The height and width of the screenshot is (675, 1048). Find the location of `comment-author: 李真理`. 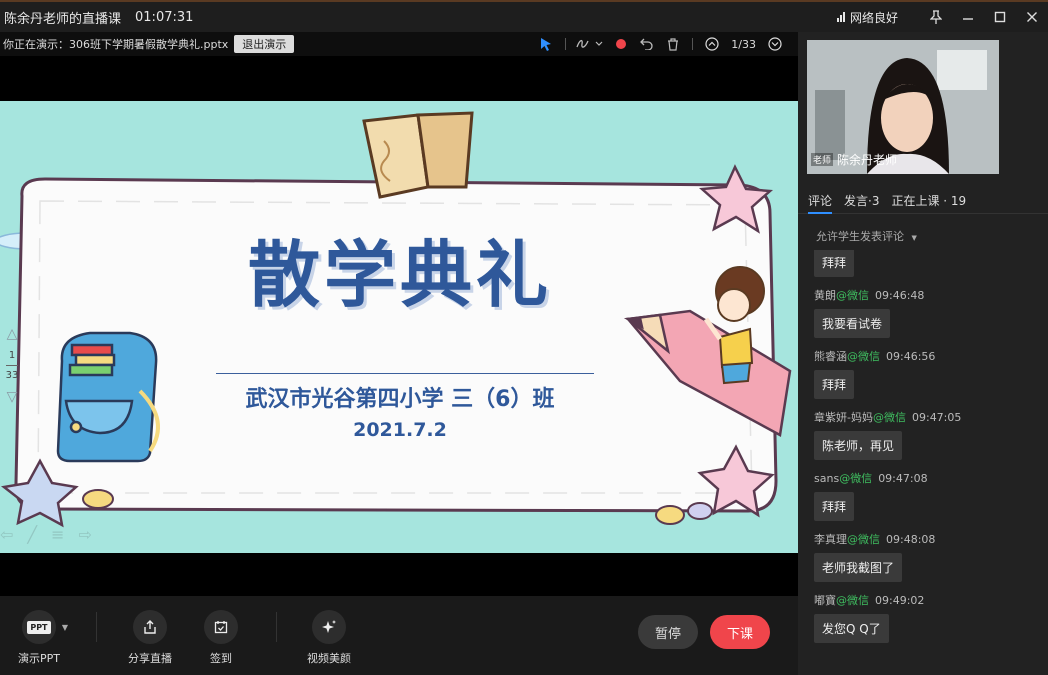

comment-author: 李真理 is located at coordinates (830, 539).